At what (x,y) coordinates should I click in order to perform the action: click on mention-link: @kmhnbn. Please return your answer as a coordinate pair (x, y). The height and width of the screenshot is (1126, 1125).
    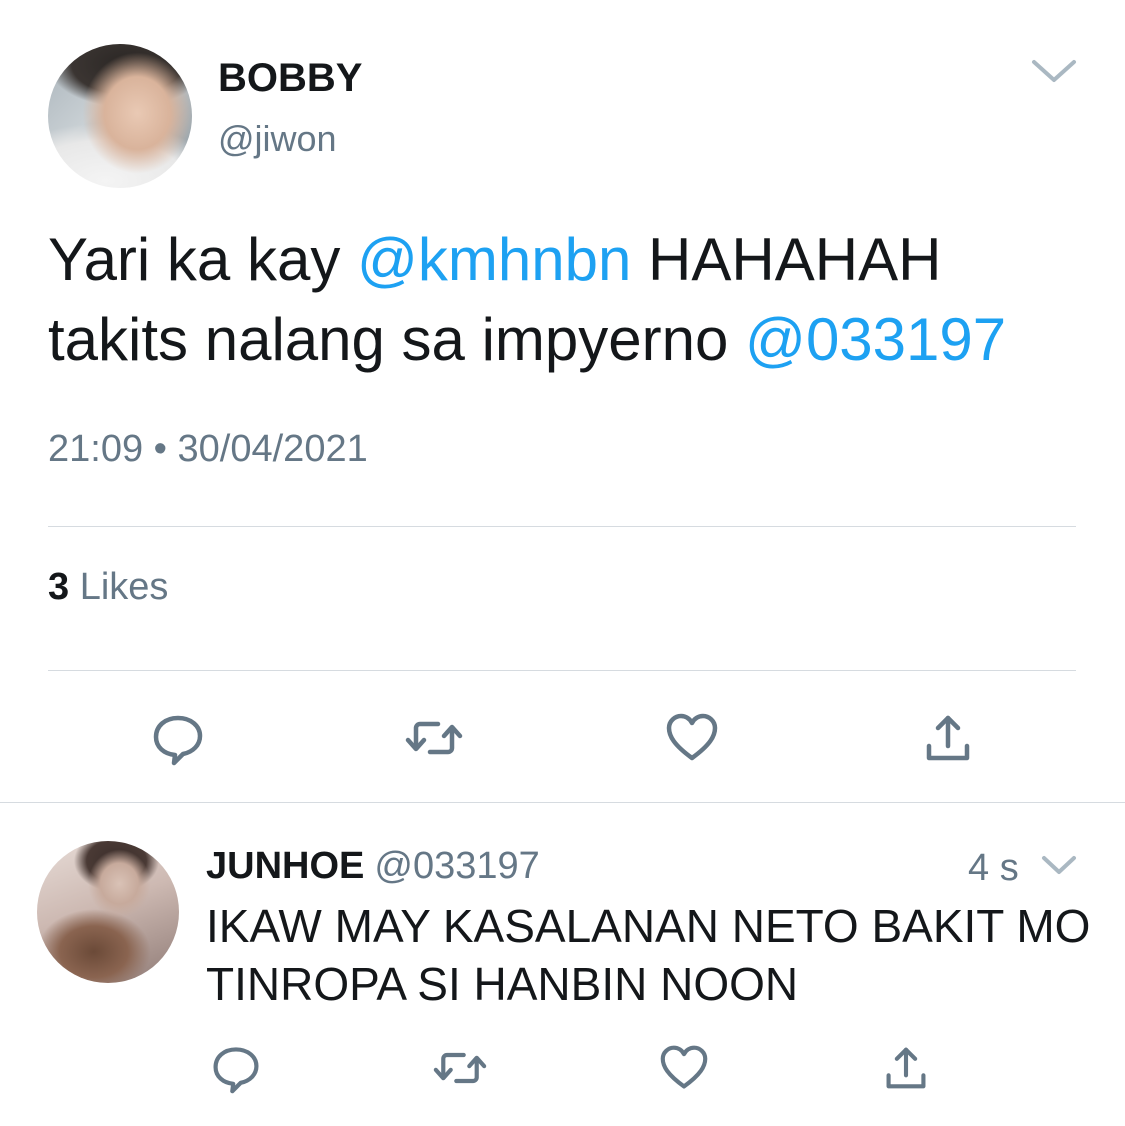
    Looking at the image, I should click on (494, 259).